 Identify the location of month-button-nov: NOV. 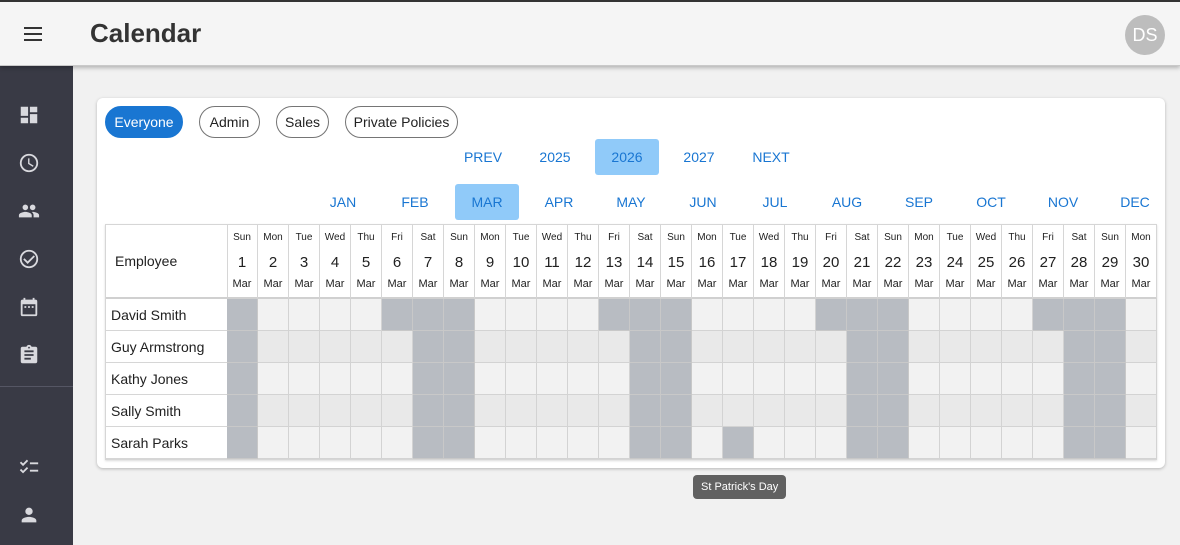
(1063, 202).